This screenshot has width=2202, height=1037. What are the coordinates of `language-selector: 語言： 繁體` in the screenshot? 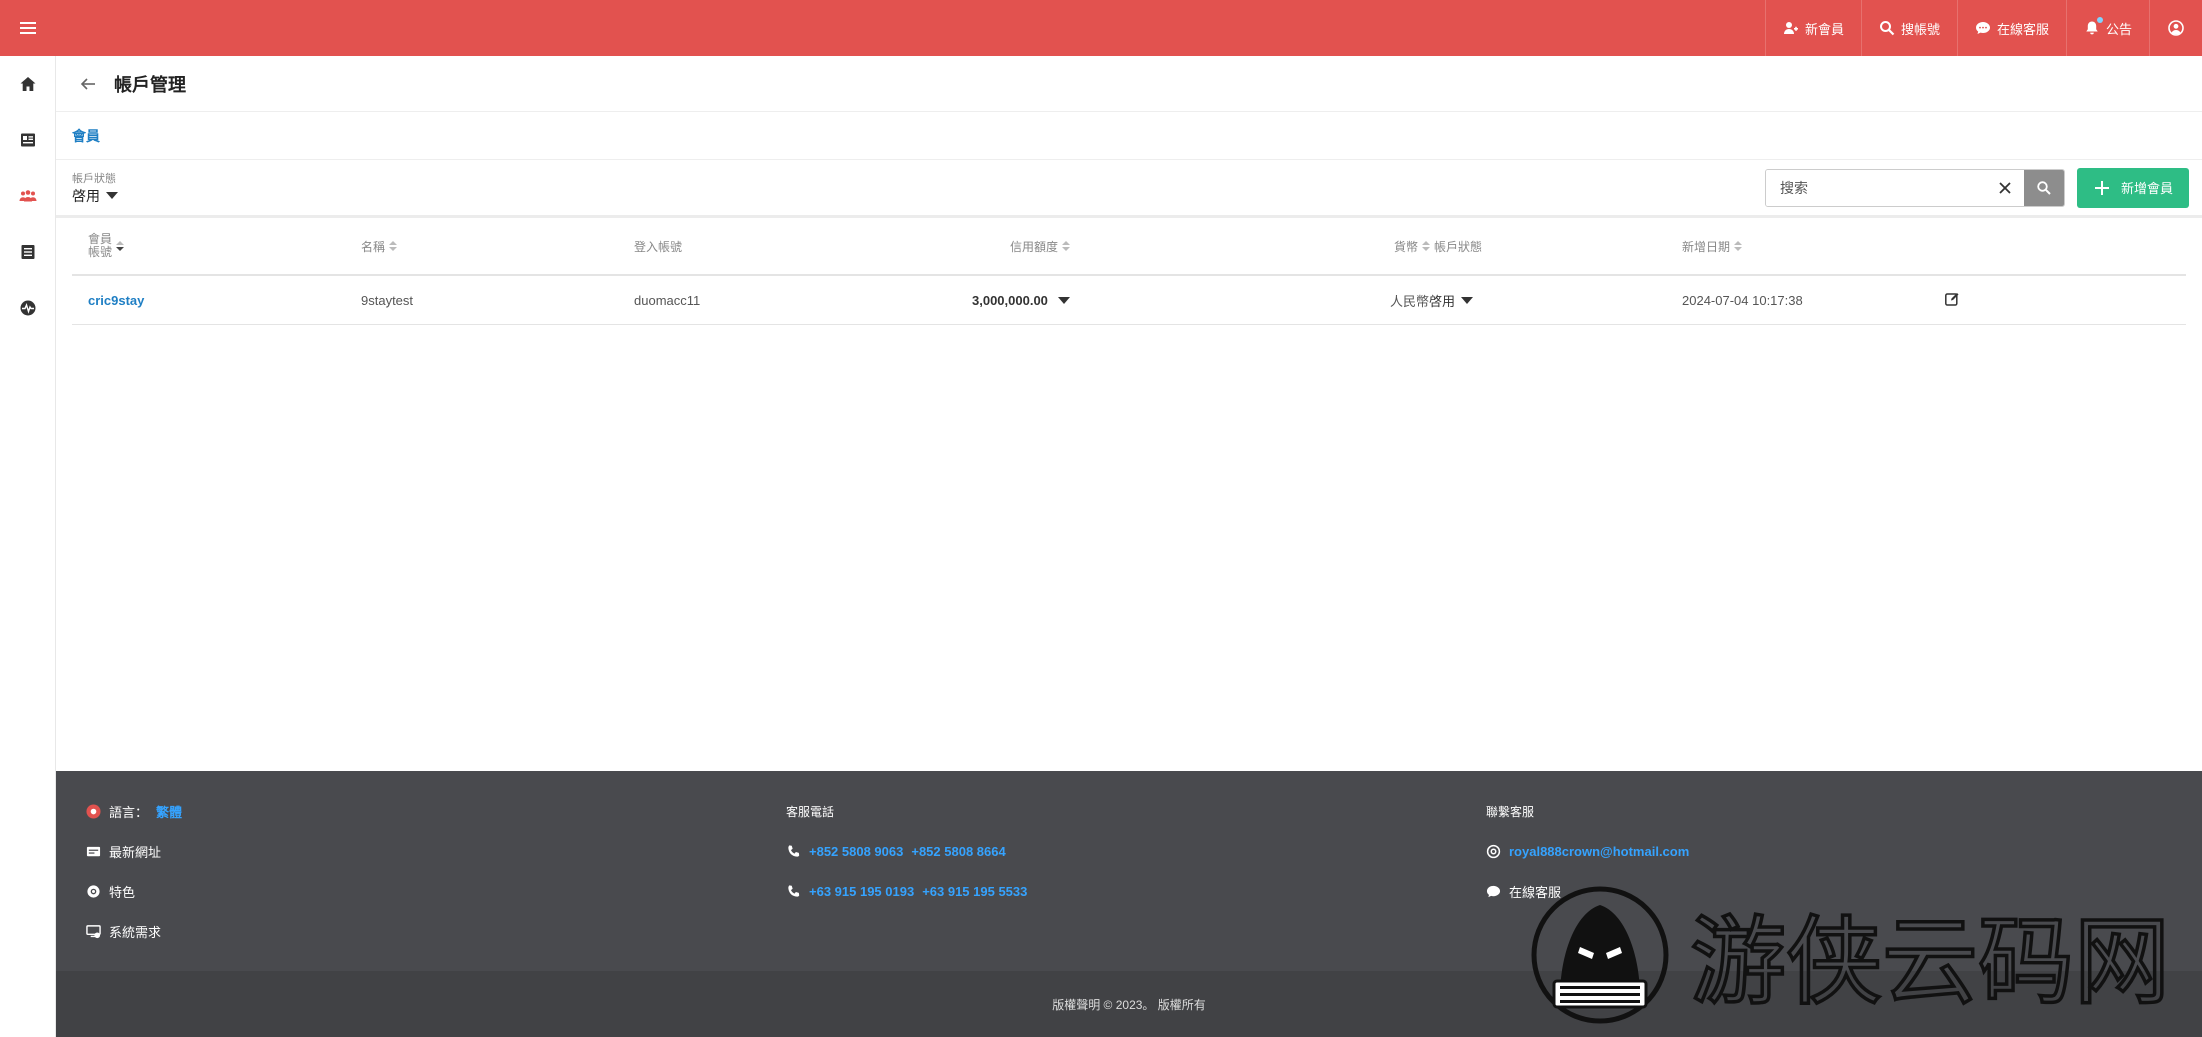 It's located at (134, 811).